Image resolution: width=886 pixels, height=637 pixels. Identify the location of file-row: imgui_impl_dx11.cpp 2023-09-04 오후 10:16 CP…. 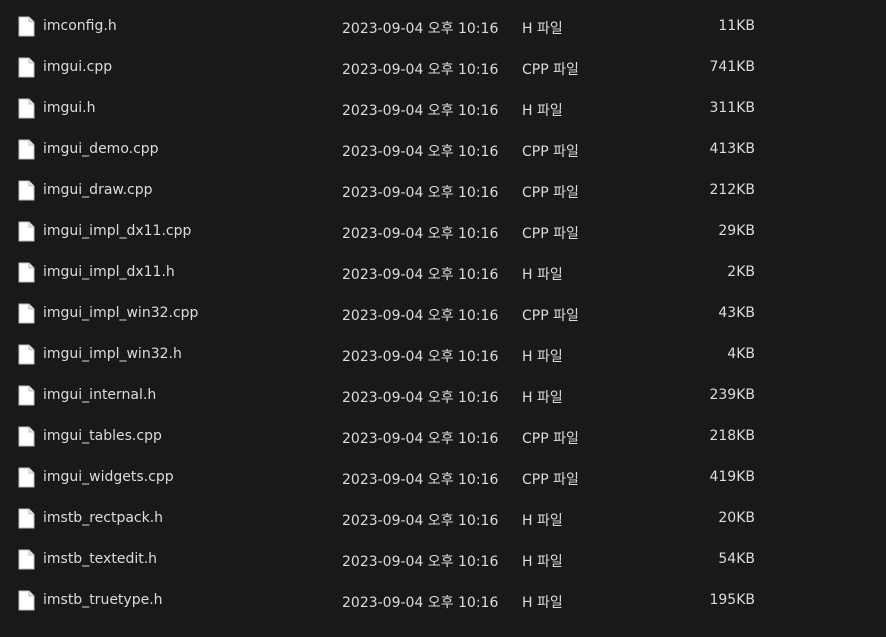
(443, 235).